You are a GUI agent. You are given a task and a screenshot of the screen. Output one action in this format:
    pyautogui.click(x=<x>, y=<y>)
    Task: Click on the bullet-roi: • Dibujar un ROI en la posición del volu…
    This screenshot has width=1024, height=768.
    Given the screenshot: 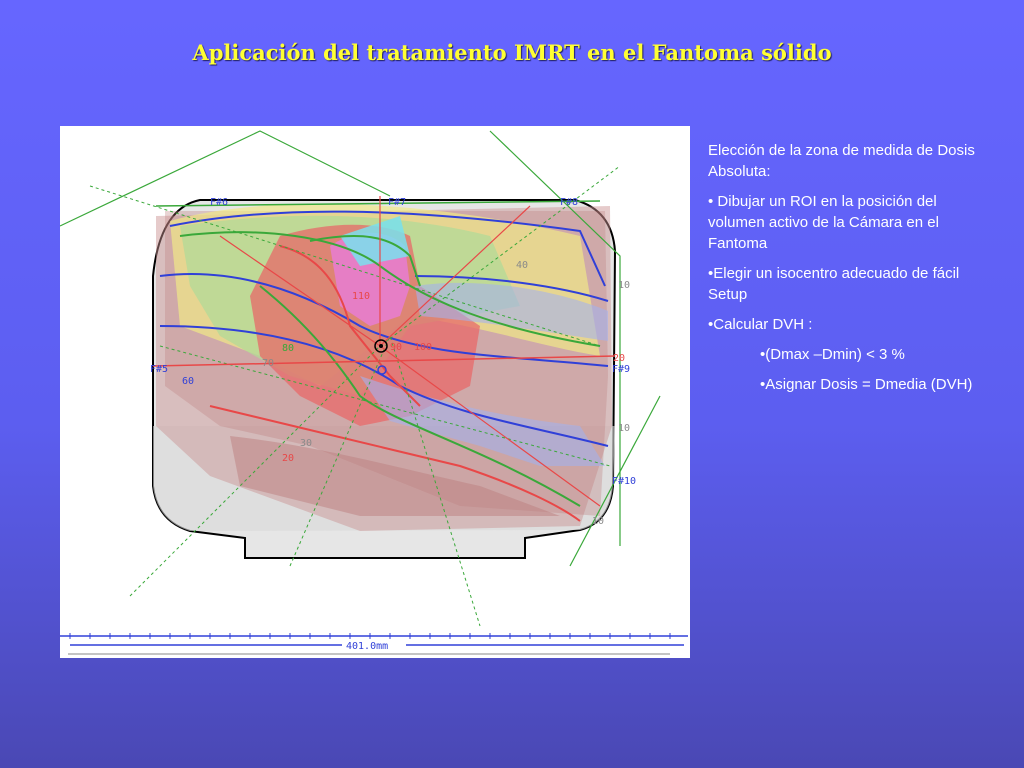 What is the action you would take?
    pyautogui.click(x=823, y=222)
    